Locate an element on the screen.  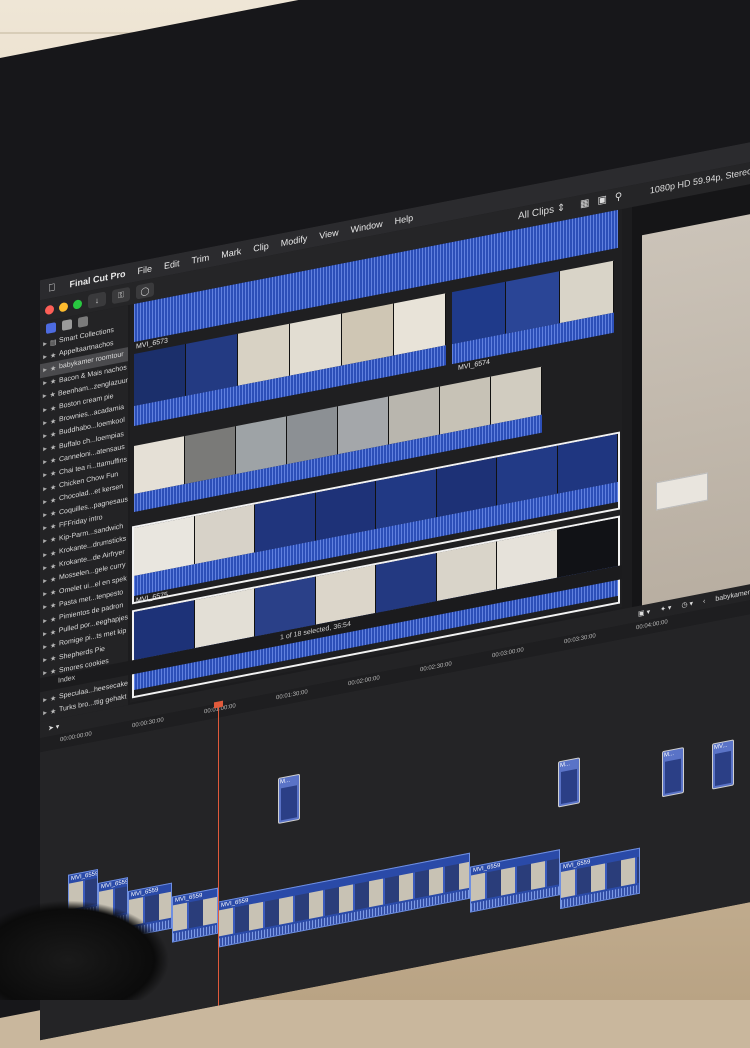
key-icon: ⚿ is located at coordinates (121, 295).